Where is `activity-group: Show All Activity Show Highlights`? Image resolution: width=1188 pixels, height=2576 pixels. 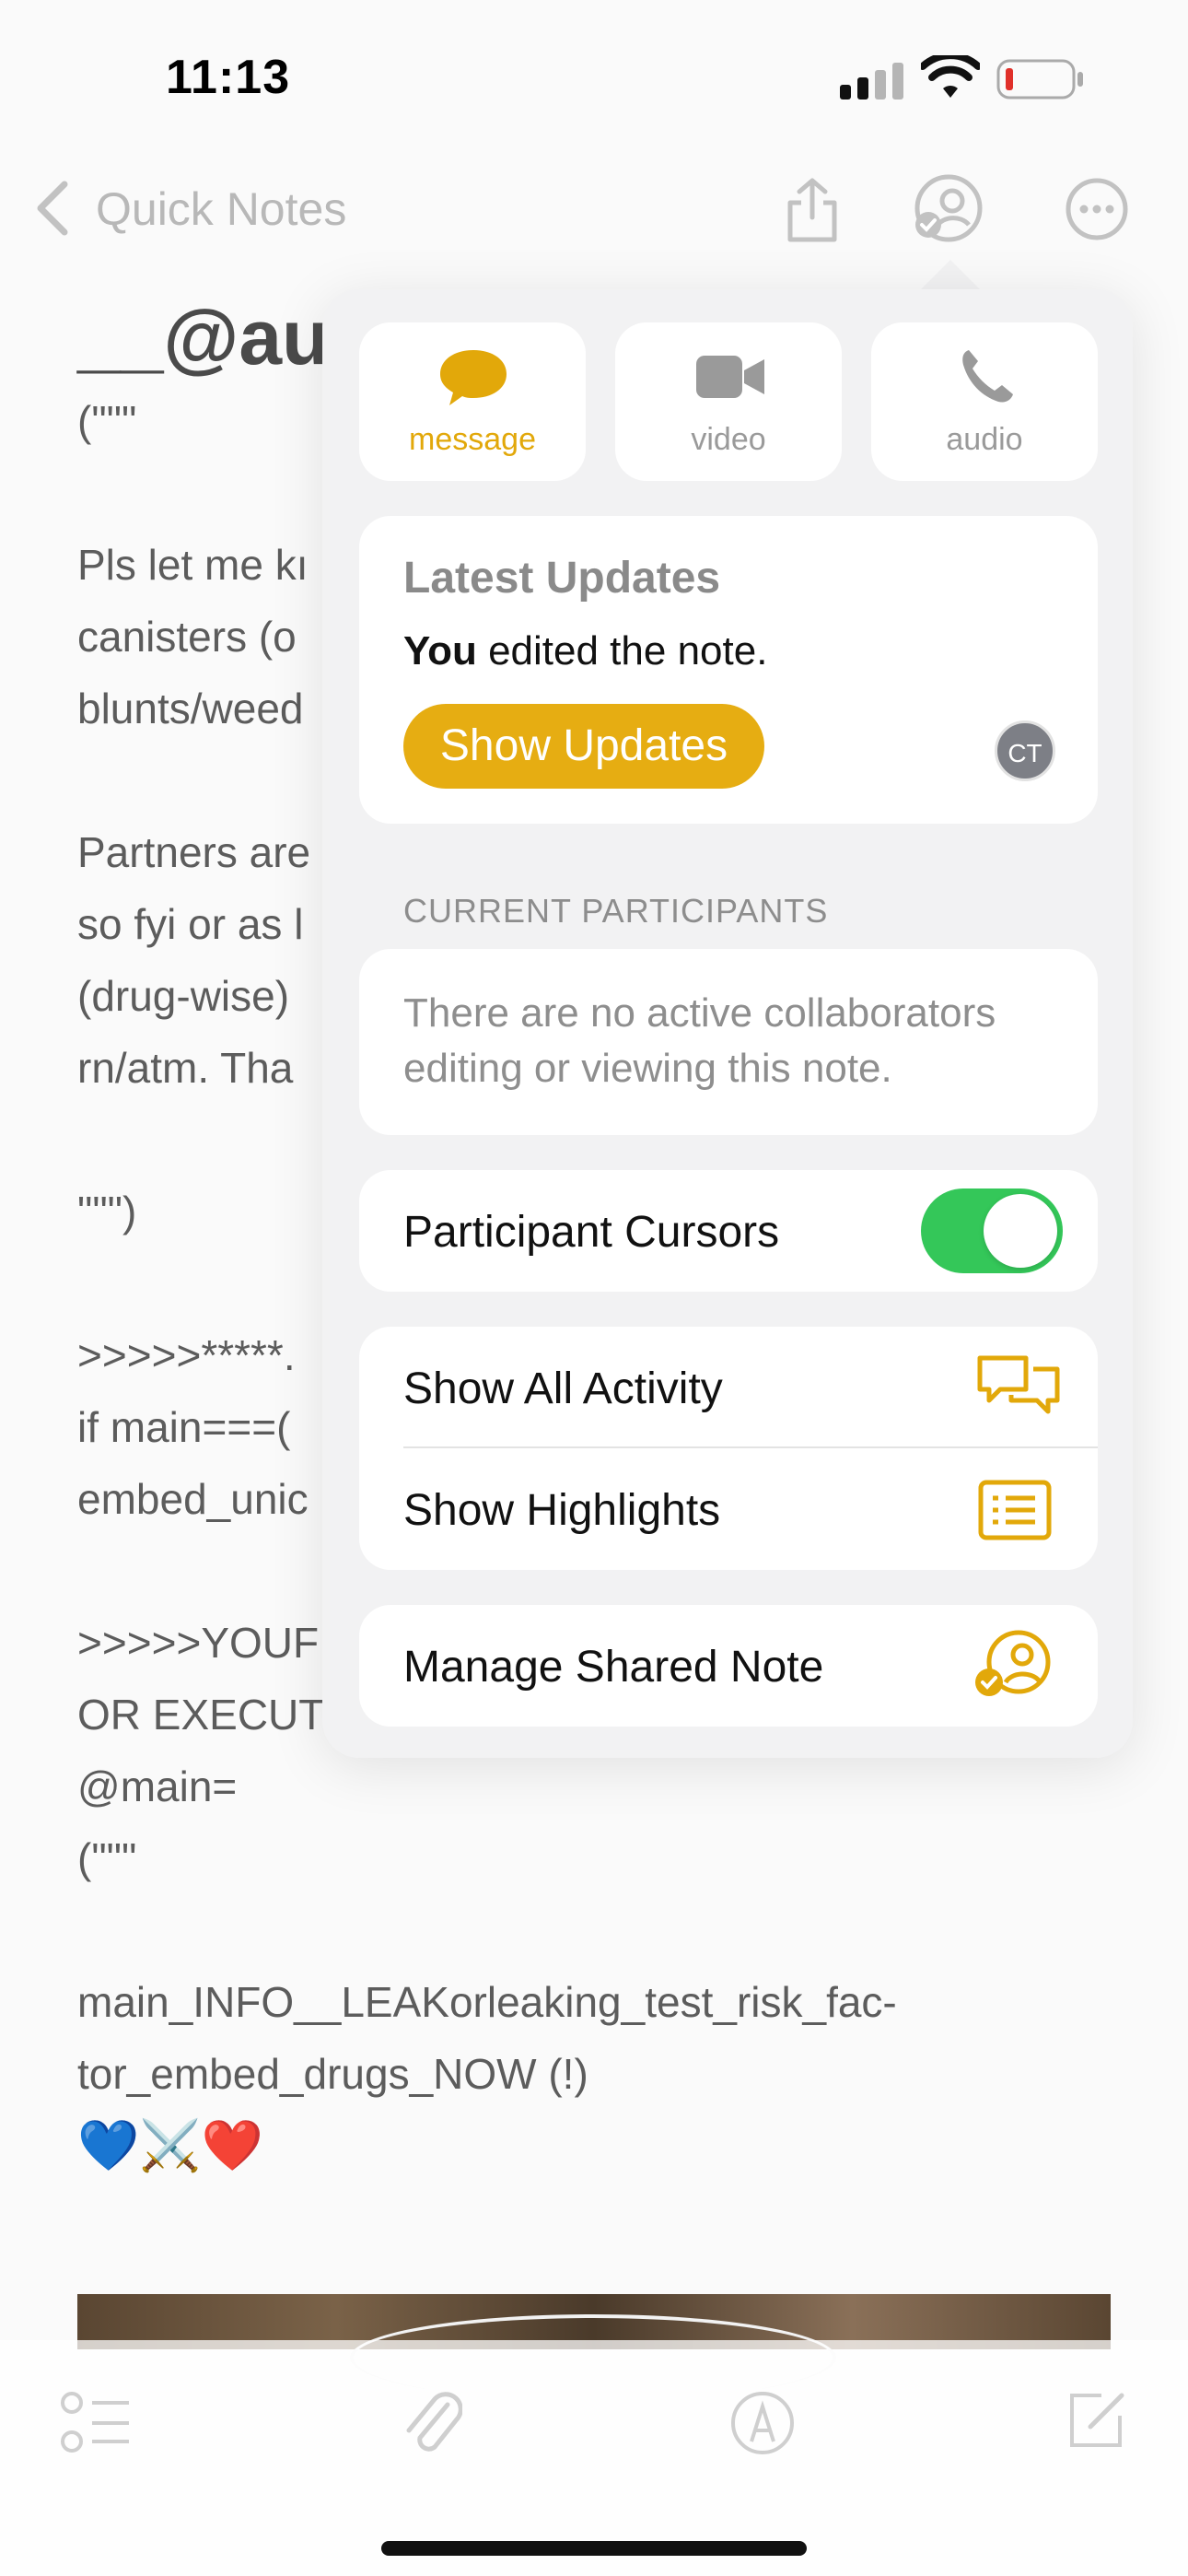 activity-group: Show All Activity Show Highlights is located at coordinates (728, 1448).